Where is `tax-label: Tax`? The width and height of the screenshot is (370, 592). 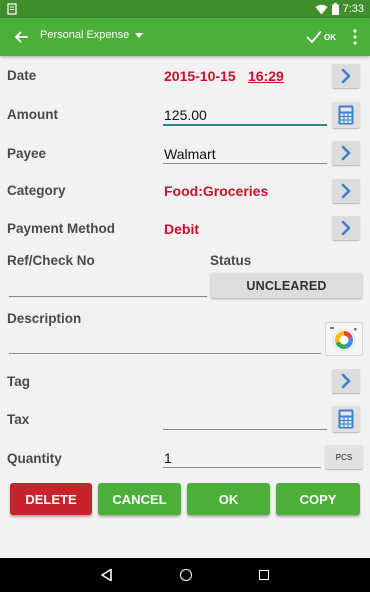
tax-label: Tax is located at coordinates (18, 419).